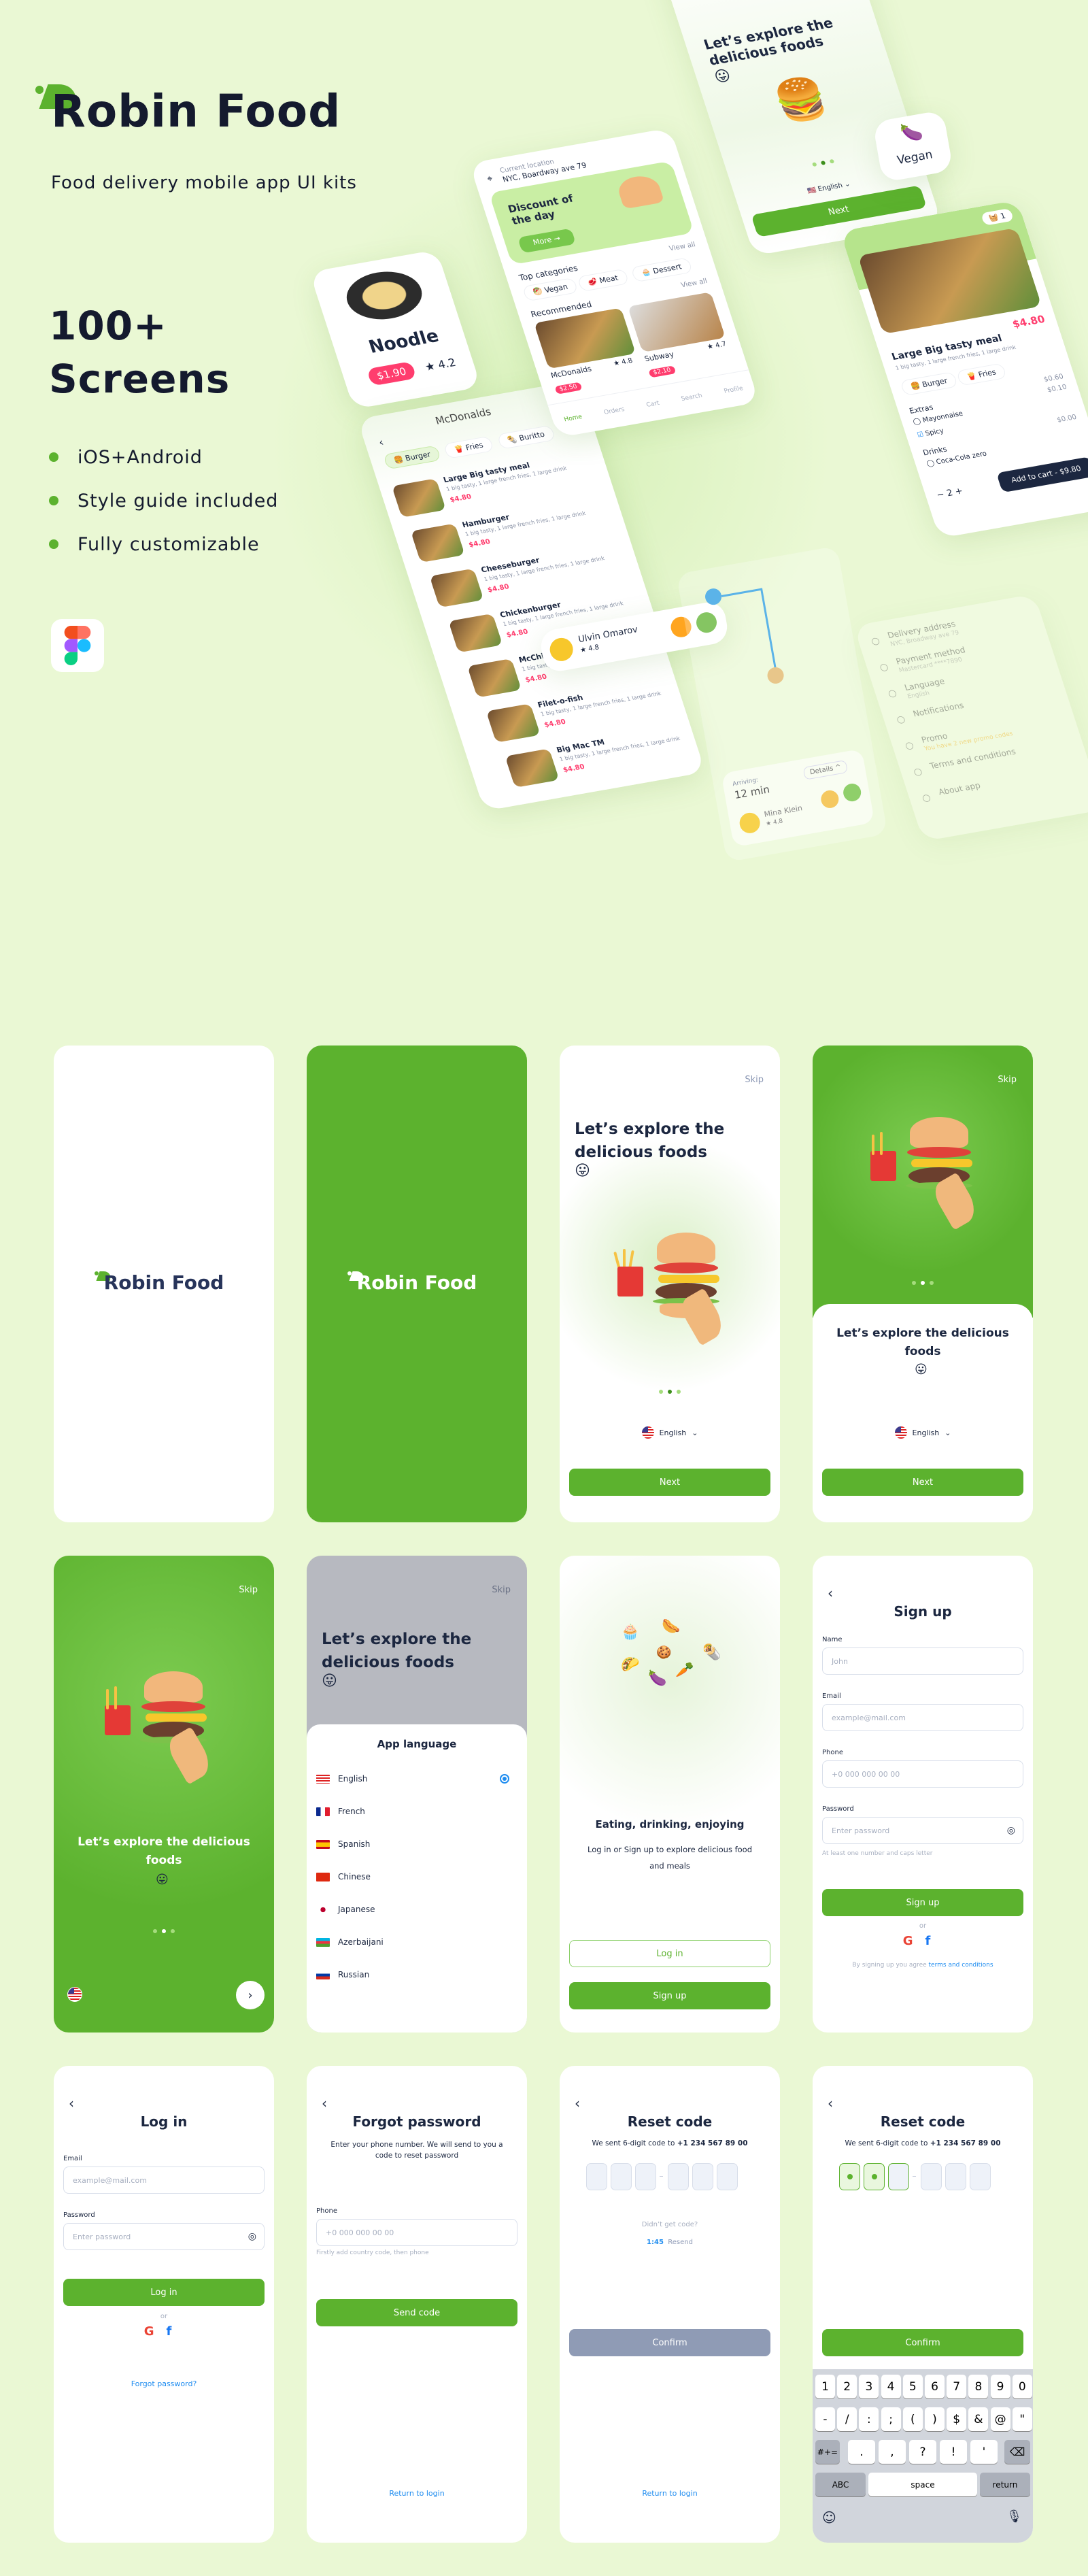 Image resolution: width=1088 pixels, height=2576 pixels. I want to click on keyboard-key: 3, so click(869, 2386).